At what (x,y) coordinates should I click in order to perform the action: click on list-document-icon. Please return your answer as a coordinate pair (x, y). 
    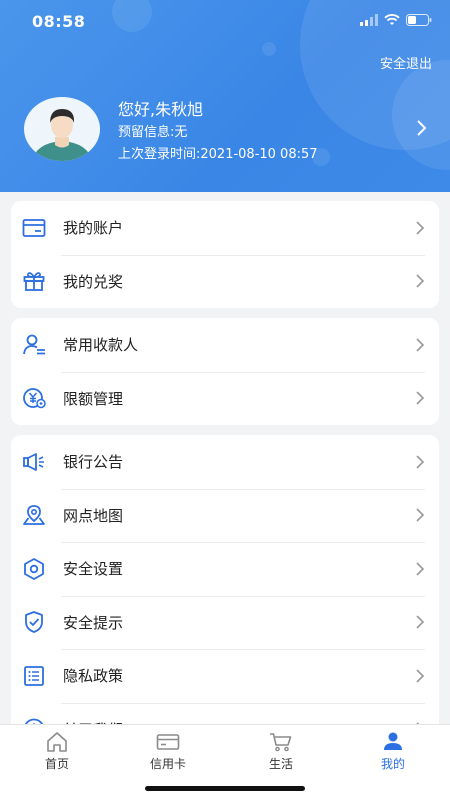
    Looking at the image, I should click on (34, 675).